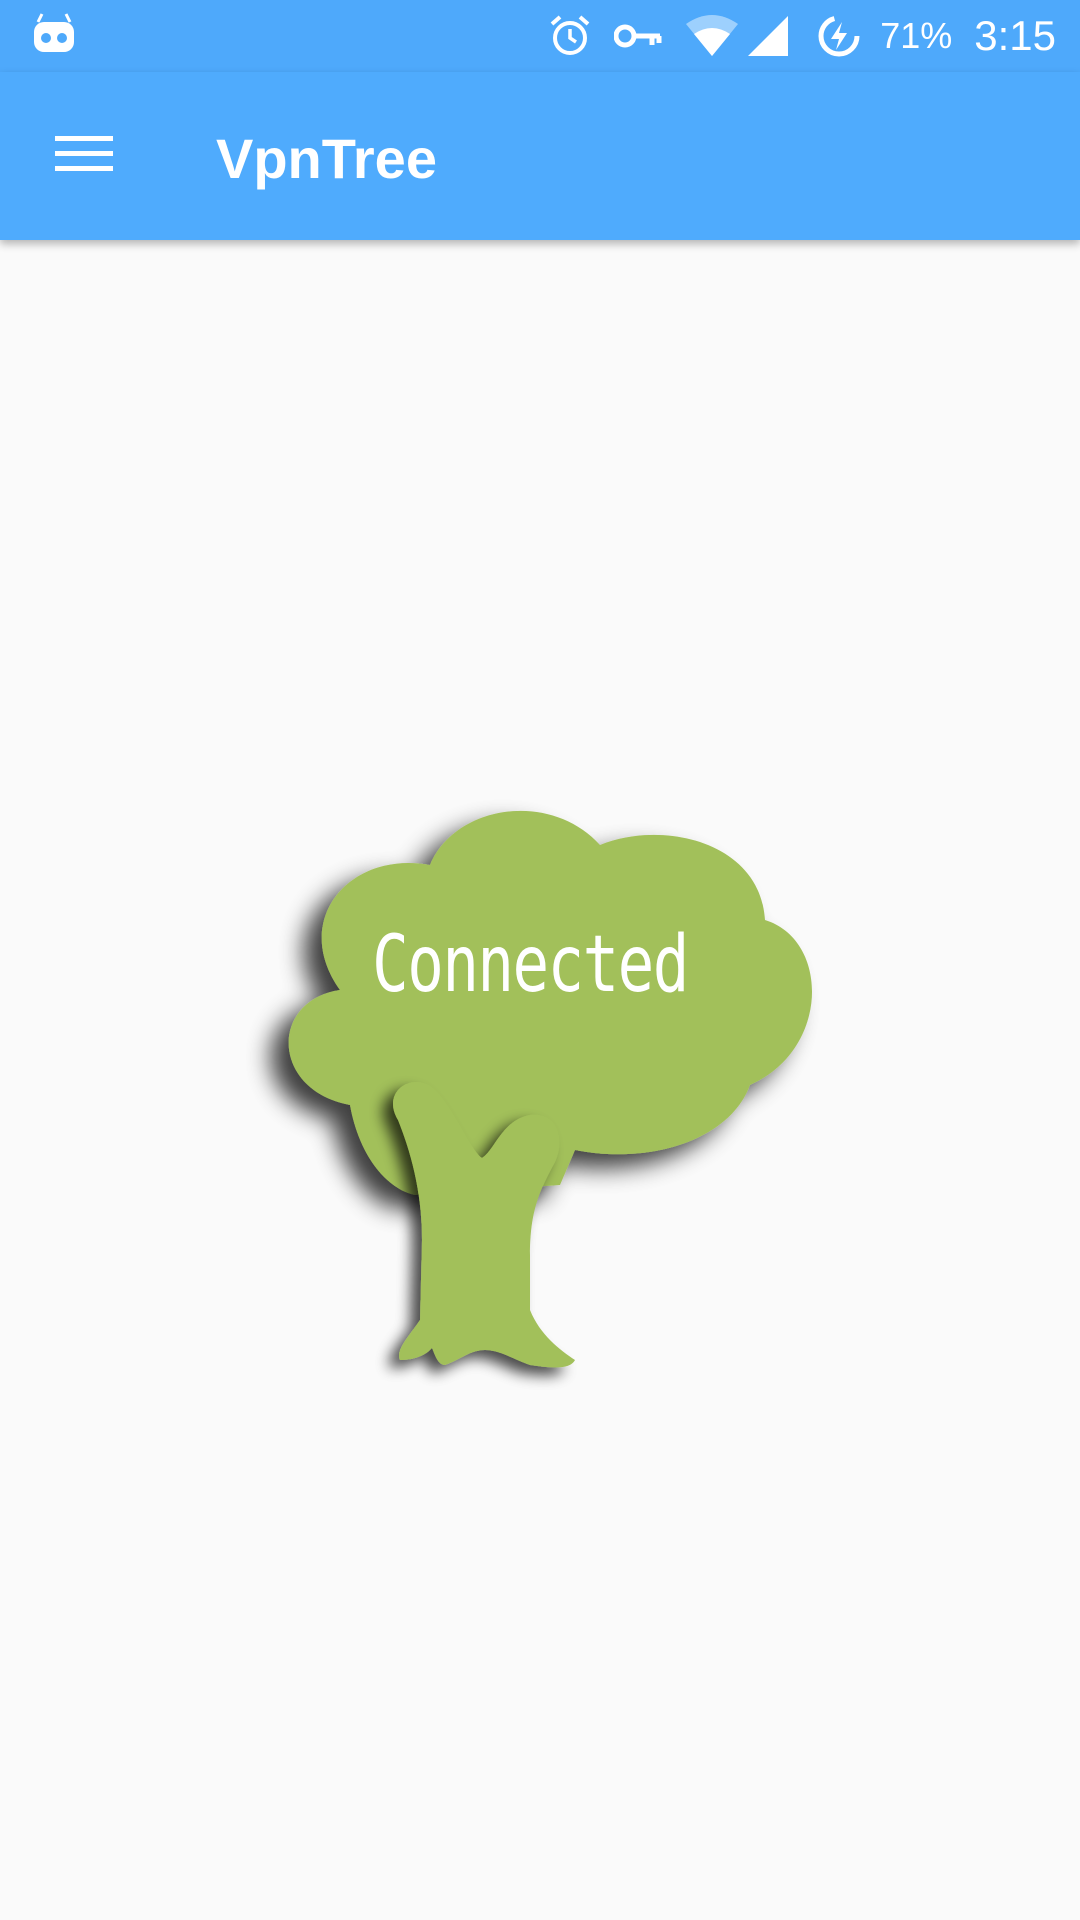 The width and height of the screenshot is (1080, 1920). What do you see at coordinates (326, 158) in the screenshot?
I see `app-title: VpnTree` at bounding box center [326, 158].